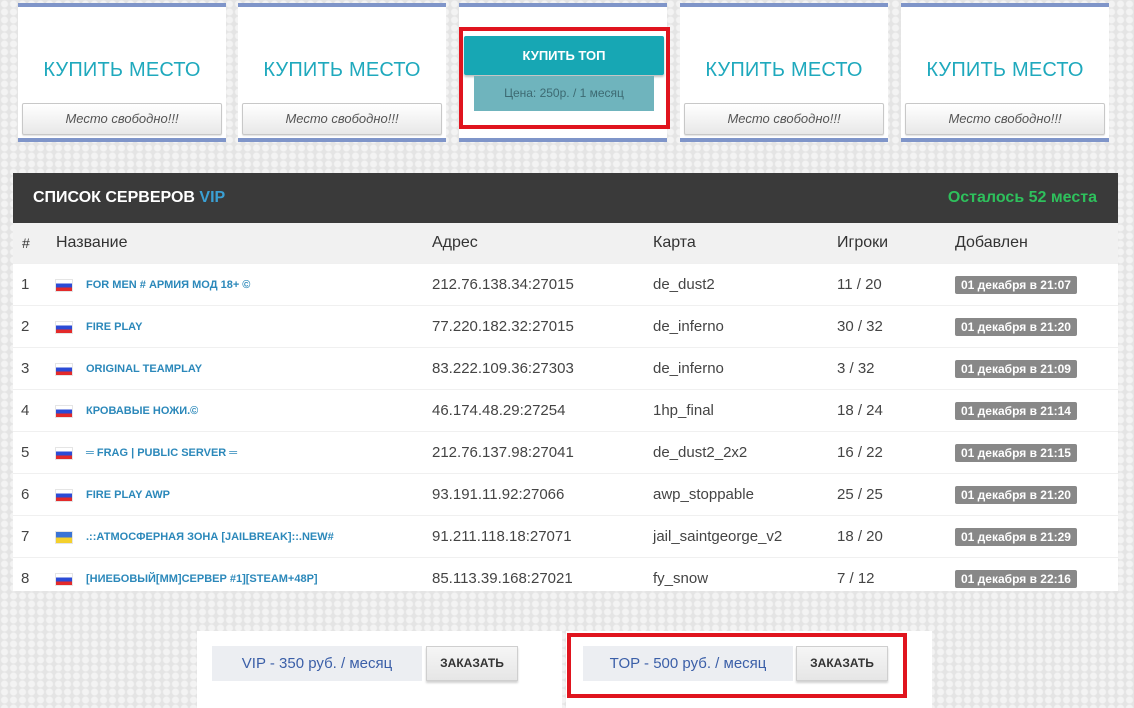 This screenshot has height=708, width=1134. I want to click on server-name-link: КРОВАВЫЕ НОЖИ.©, so click(142, 411).